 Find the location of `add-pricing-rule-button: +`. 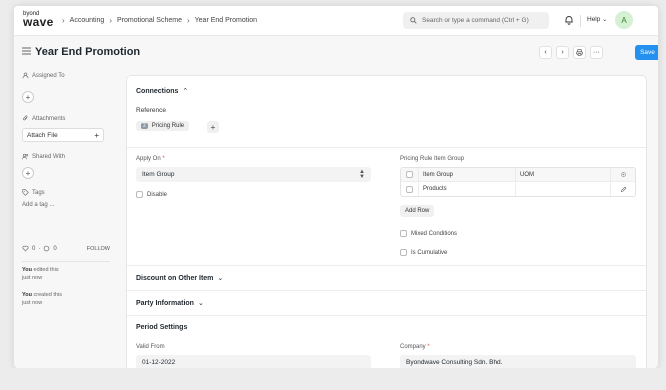

add-pricing-rule-button: + is located at coordinates (213, 127).